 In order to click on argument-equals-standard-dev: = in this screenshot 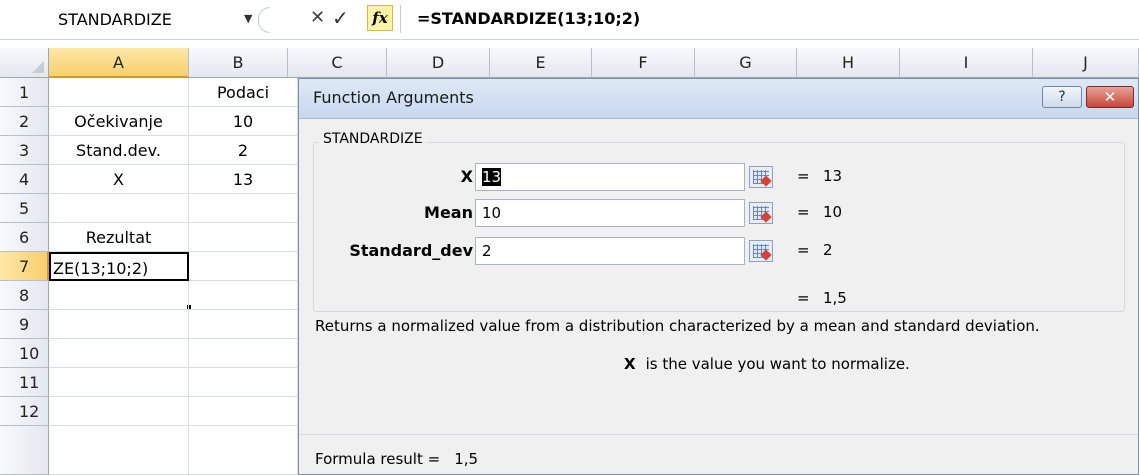, I will do `click(803, 250)`.